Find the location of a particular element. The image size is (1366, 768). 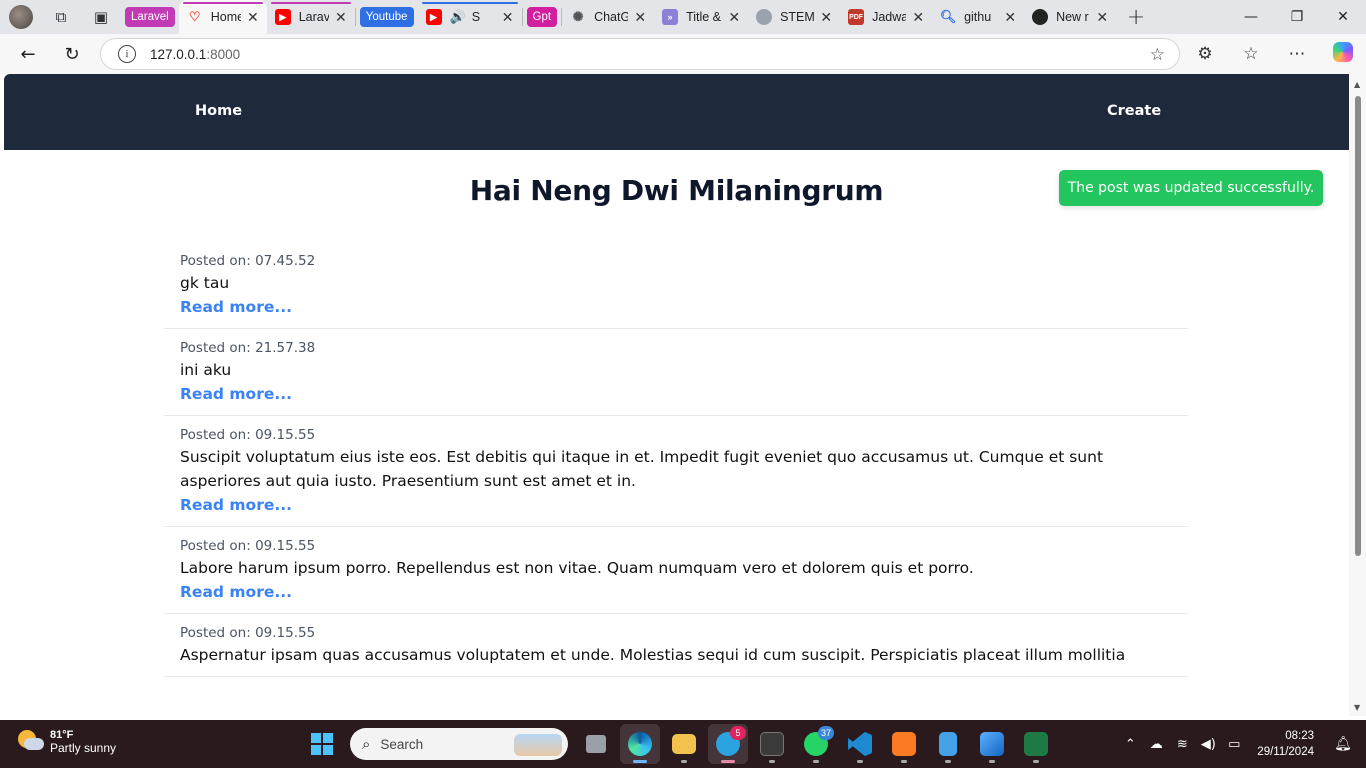

new-tab-button: + is located at coordinates (1136, 17).